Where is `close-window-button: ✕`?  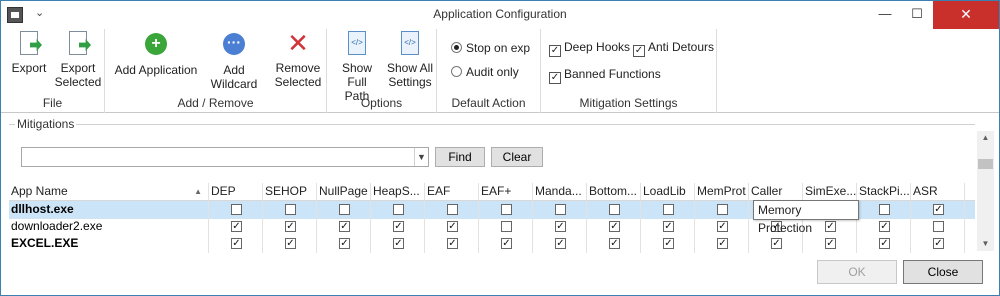 close-window-button: ✕ is located at coordinates (966, 15).